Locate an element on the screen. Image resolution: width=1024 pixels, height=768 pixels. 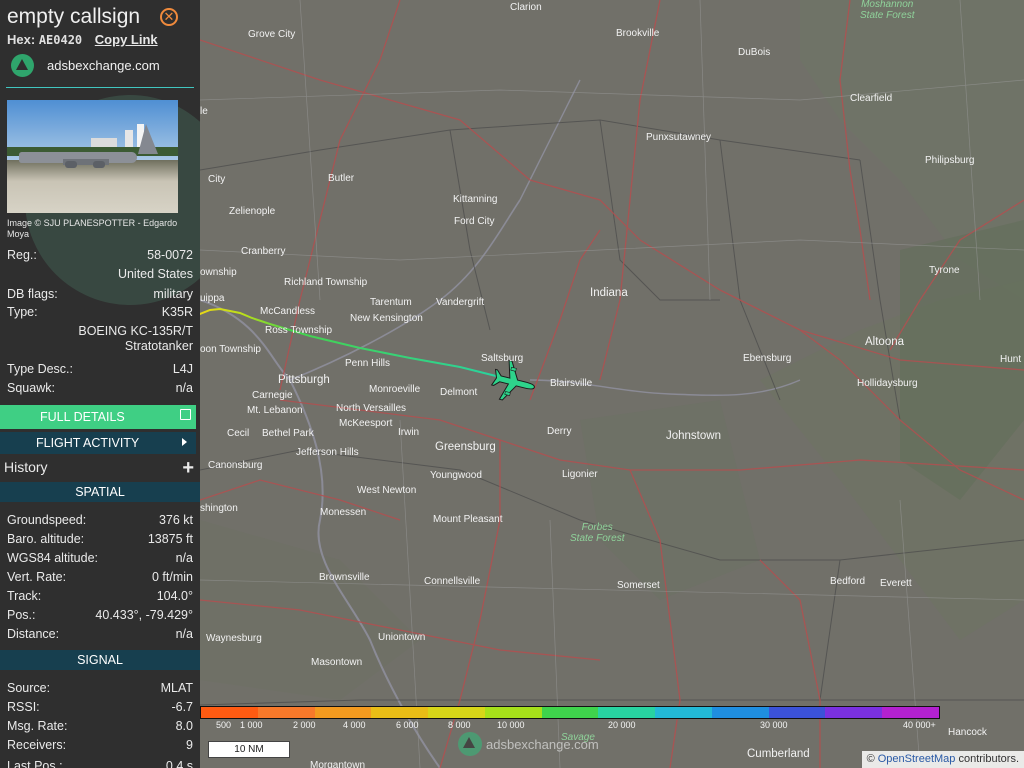
town-label: Jefferson Hills is located at coordinates (327, 452).